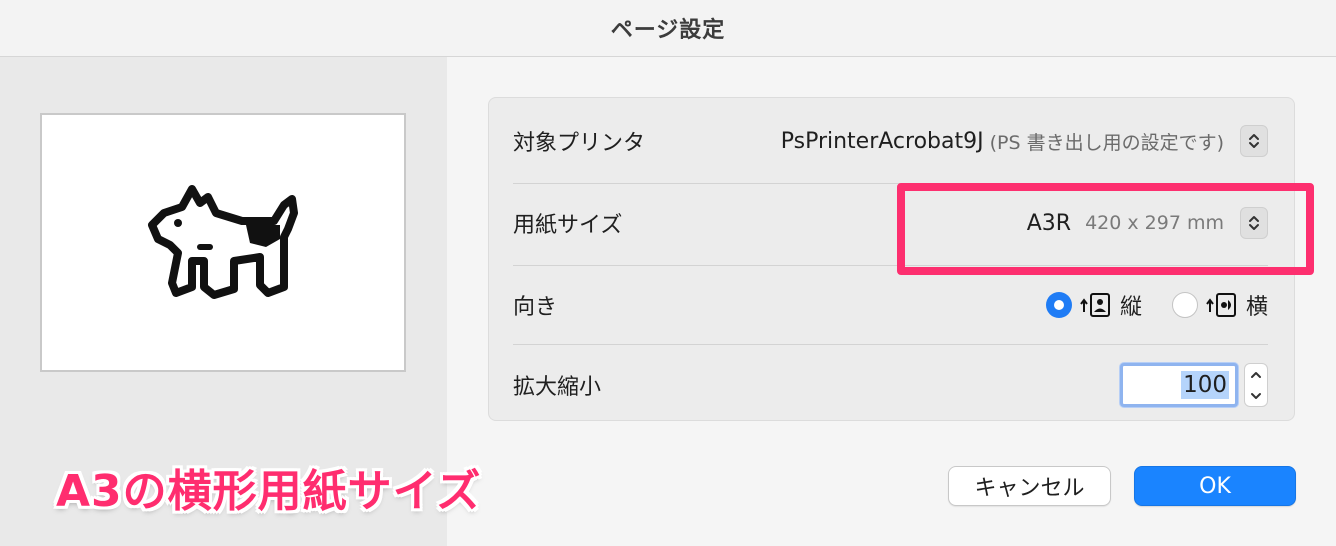 This screenshot has height=546, width=1336. What do you see at coordinates (1130, 307) in the screenshot?
I see `orientation-portrait-label: 縦` at bounding box center [1130, 307].